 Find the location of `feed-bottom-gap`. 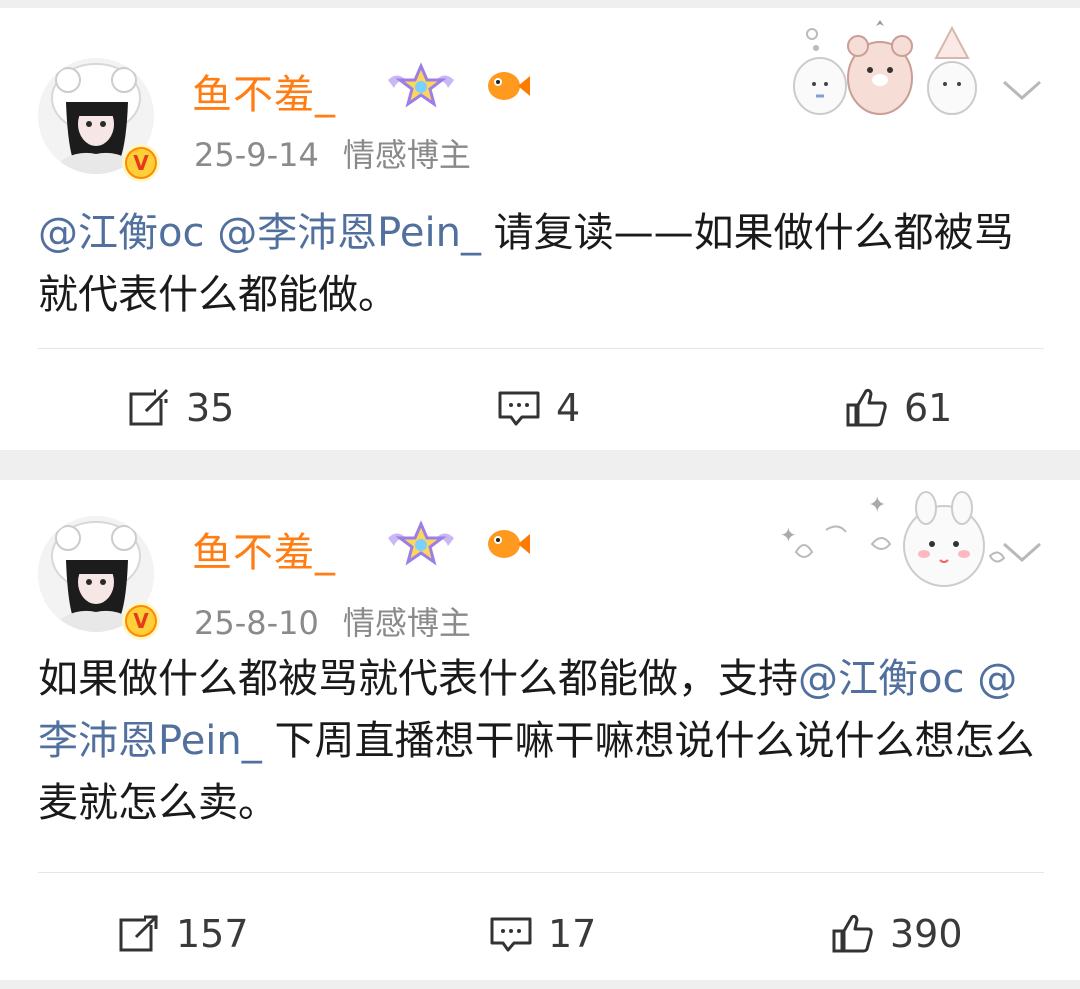

feed-bottom-gap is located at coordinates (540, 984).